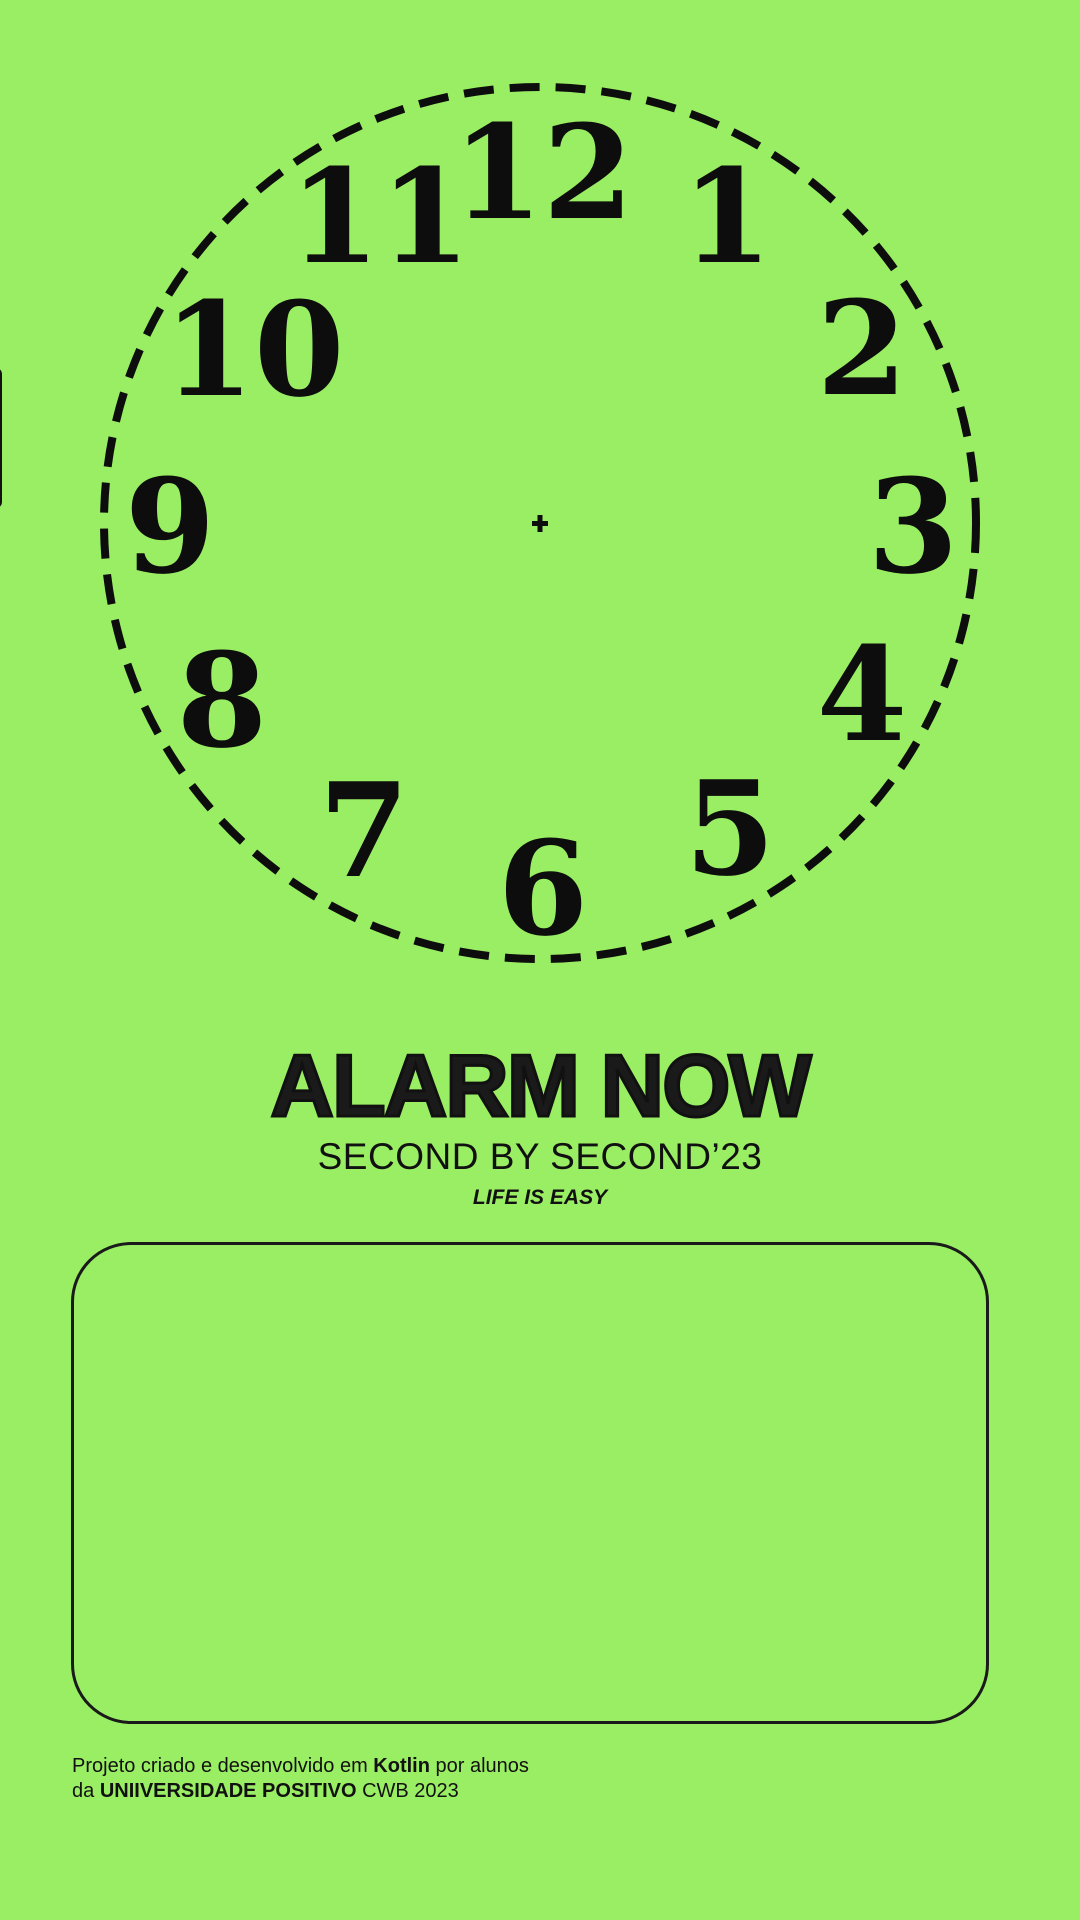  What do you see at coordinates (86, 1791) in the screenshot?
I see `footer-line2-prefix: da` at bounding box center [86, 1791].